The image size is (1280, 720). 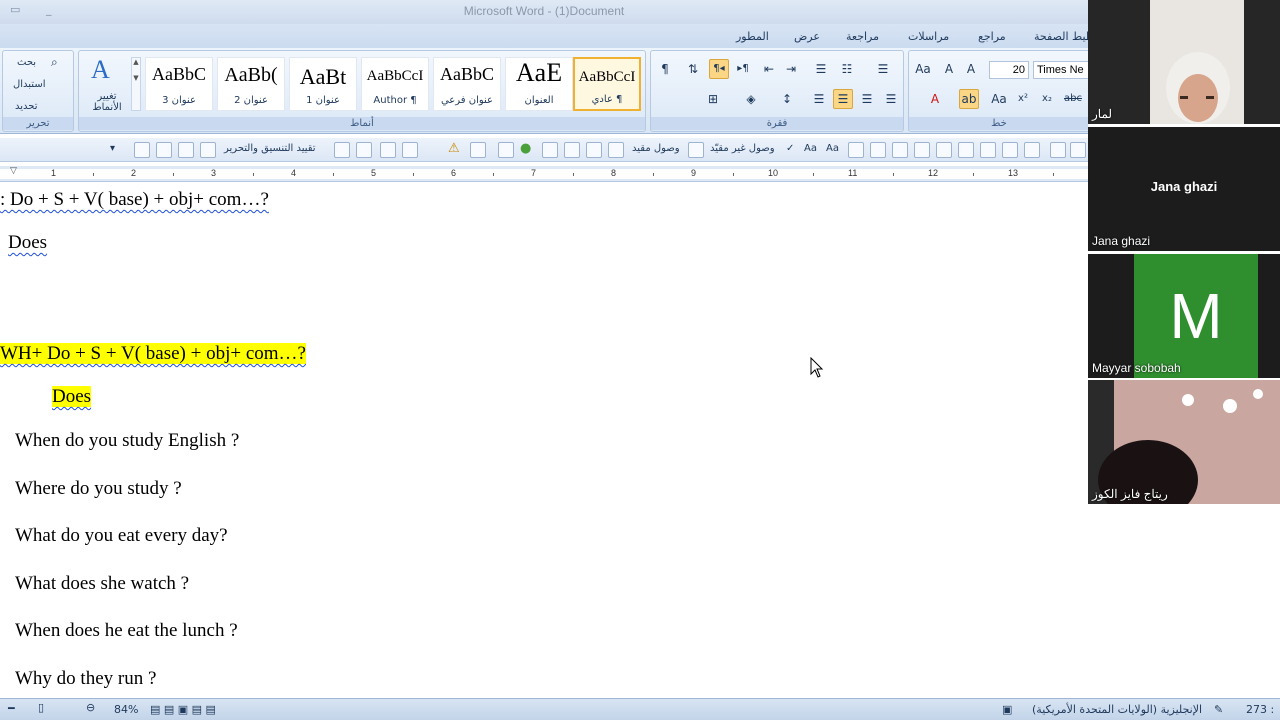 I want to click on question-line: What does she watch ?, so click(x=102, y=583).